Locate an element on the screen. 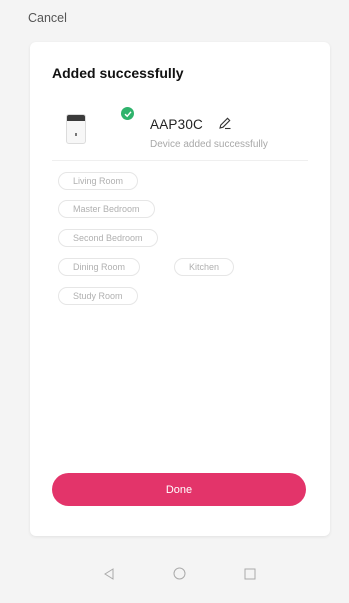 This screenshot has height=603, width=349. air-purifier-icon is located at coordinates (76, 129).